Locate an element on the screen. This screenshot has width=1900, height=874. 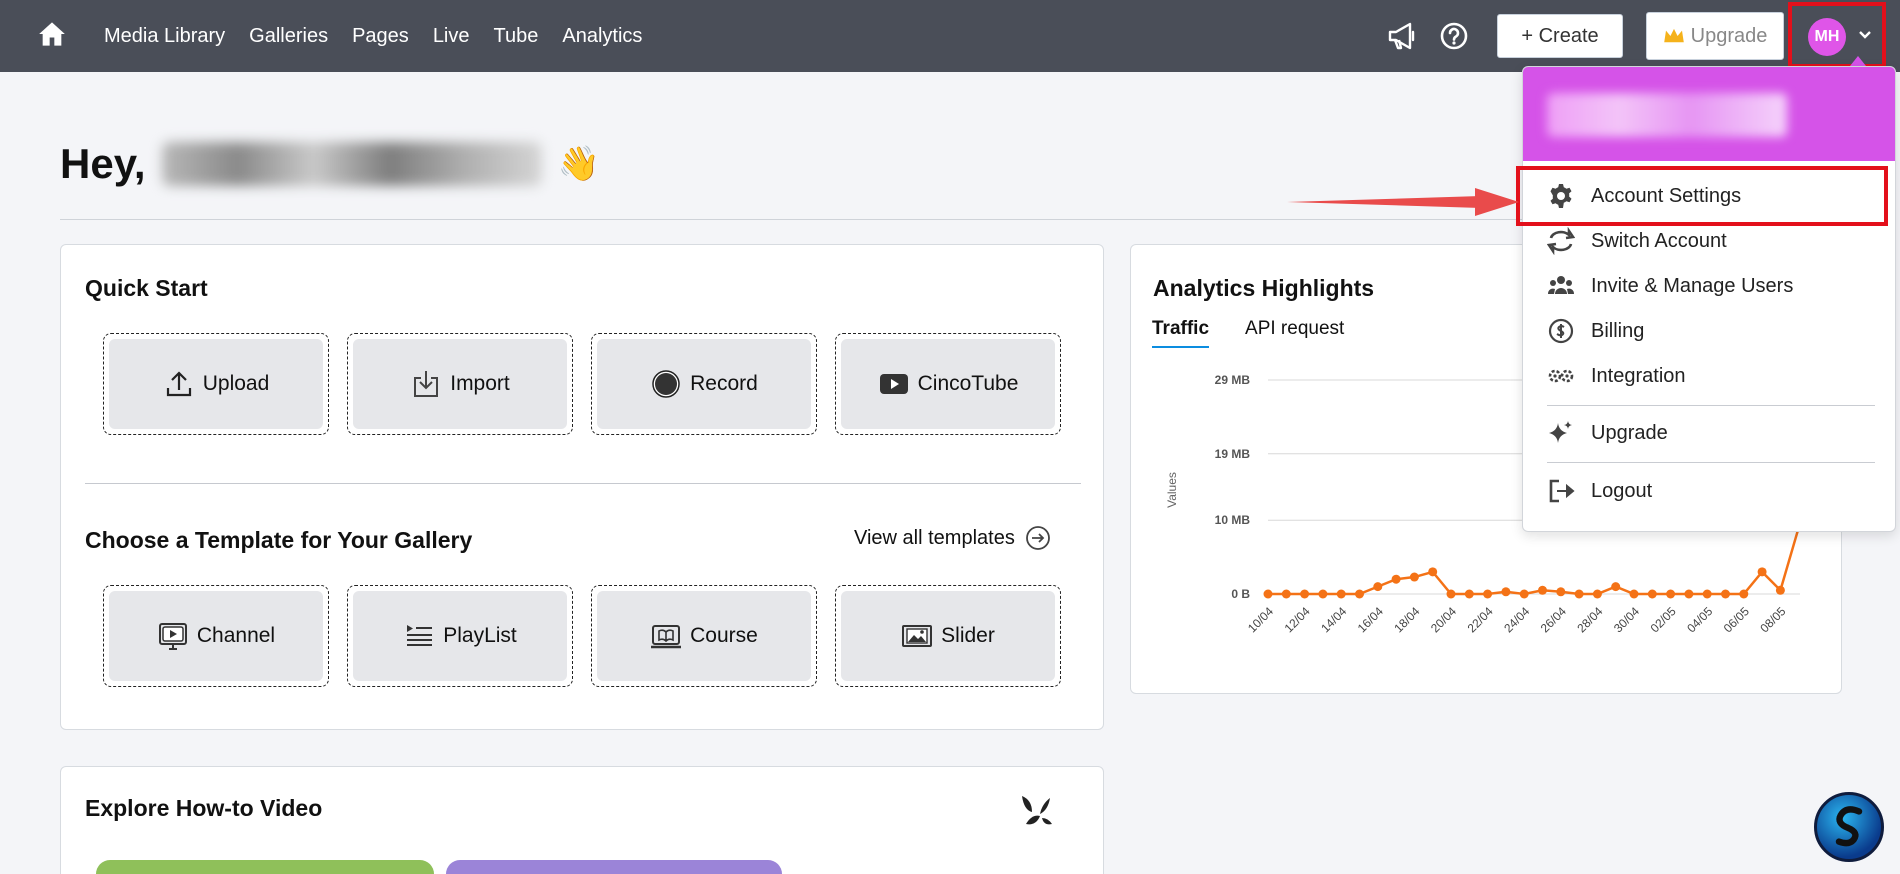
explore-title: Explore How-to Video is located at coordinates (204, 808).